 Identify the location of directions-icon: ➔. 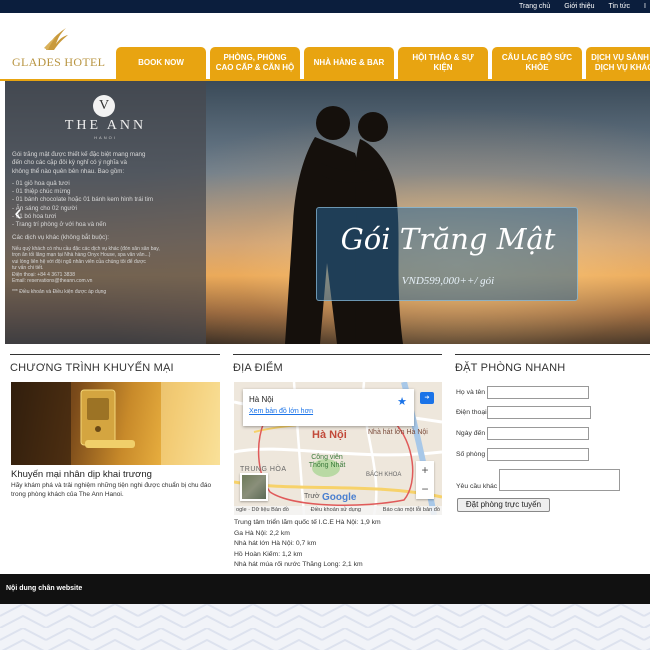
(427, 398).